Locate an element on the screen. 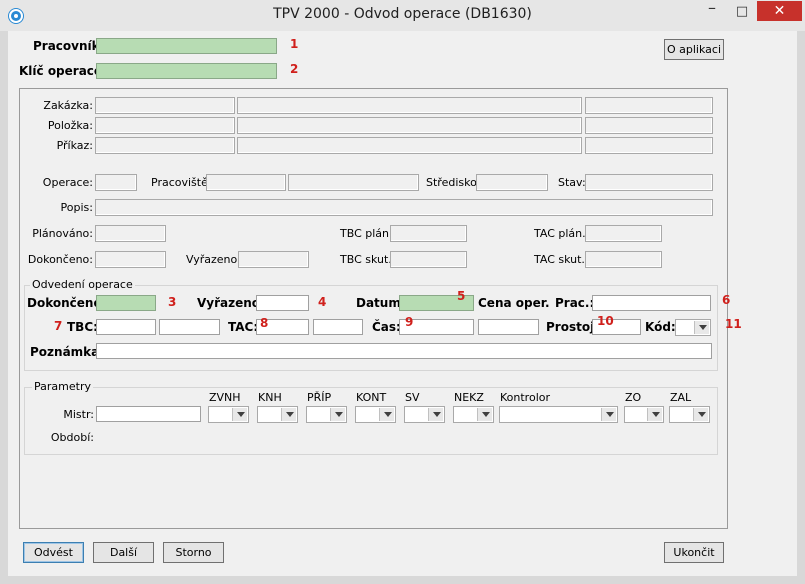 This screenshot has width=805, height=584. tbc-label: TBC: is located at coordinates (82, 327).